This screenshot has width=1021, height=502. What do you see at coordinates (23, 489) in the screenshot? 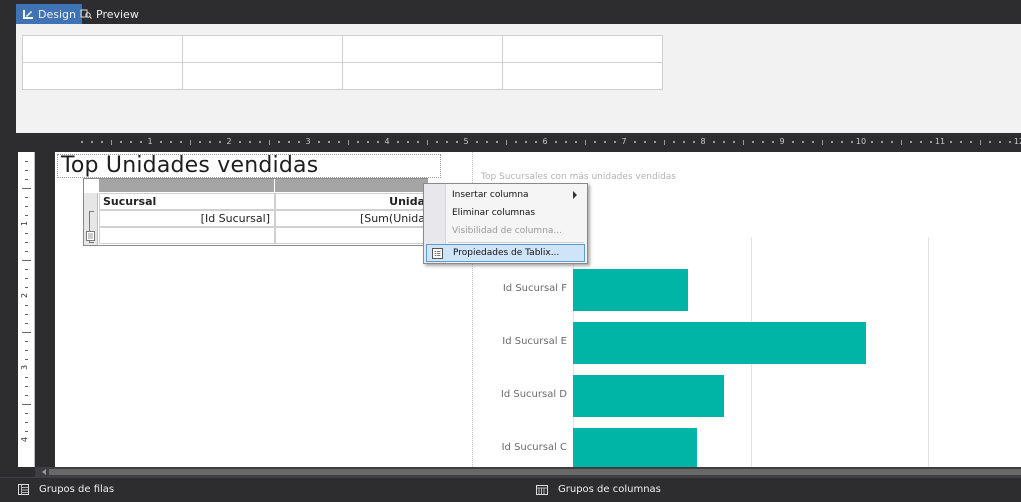
I see `row-groups-icon` at bounding box center [23, 489].